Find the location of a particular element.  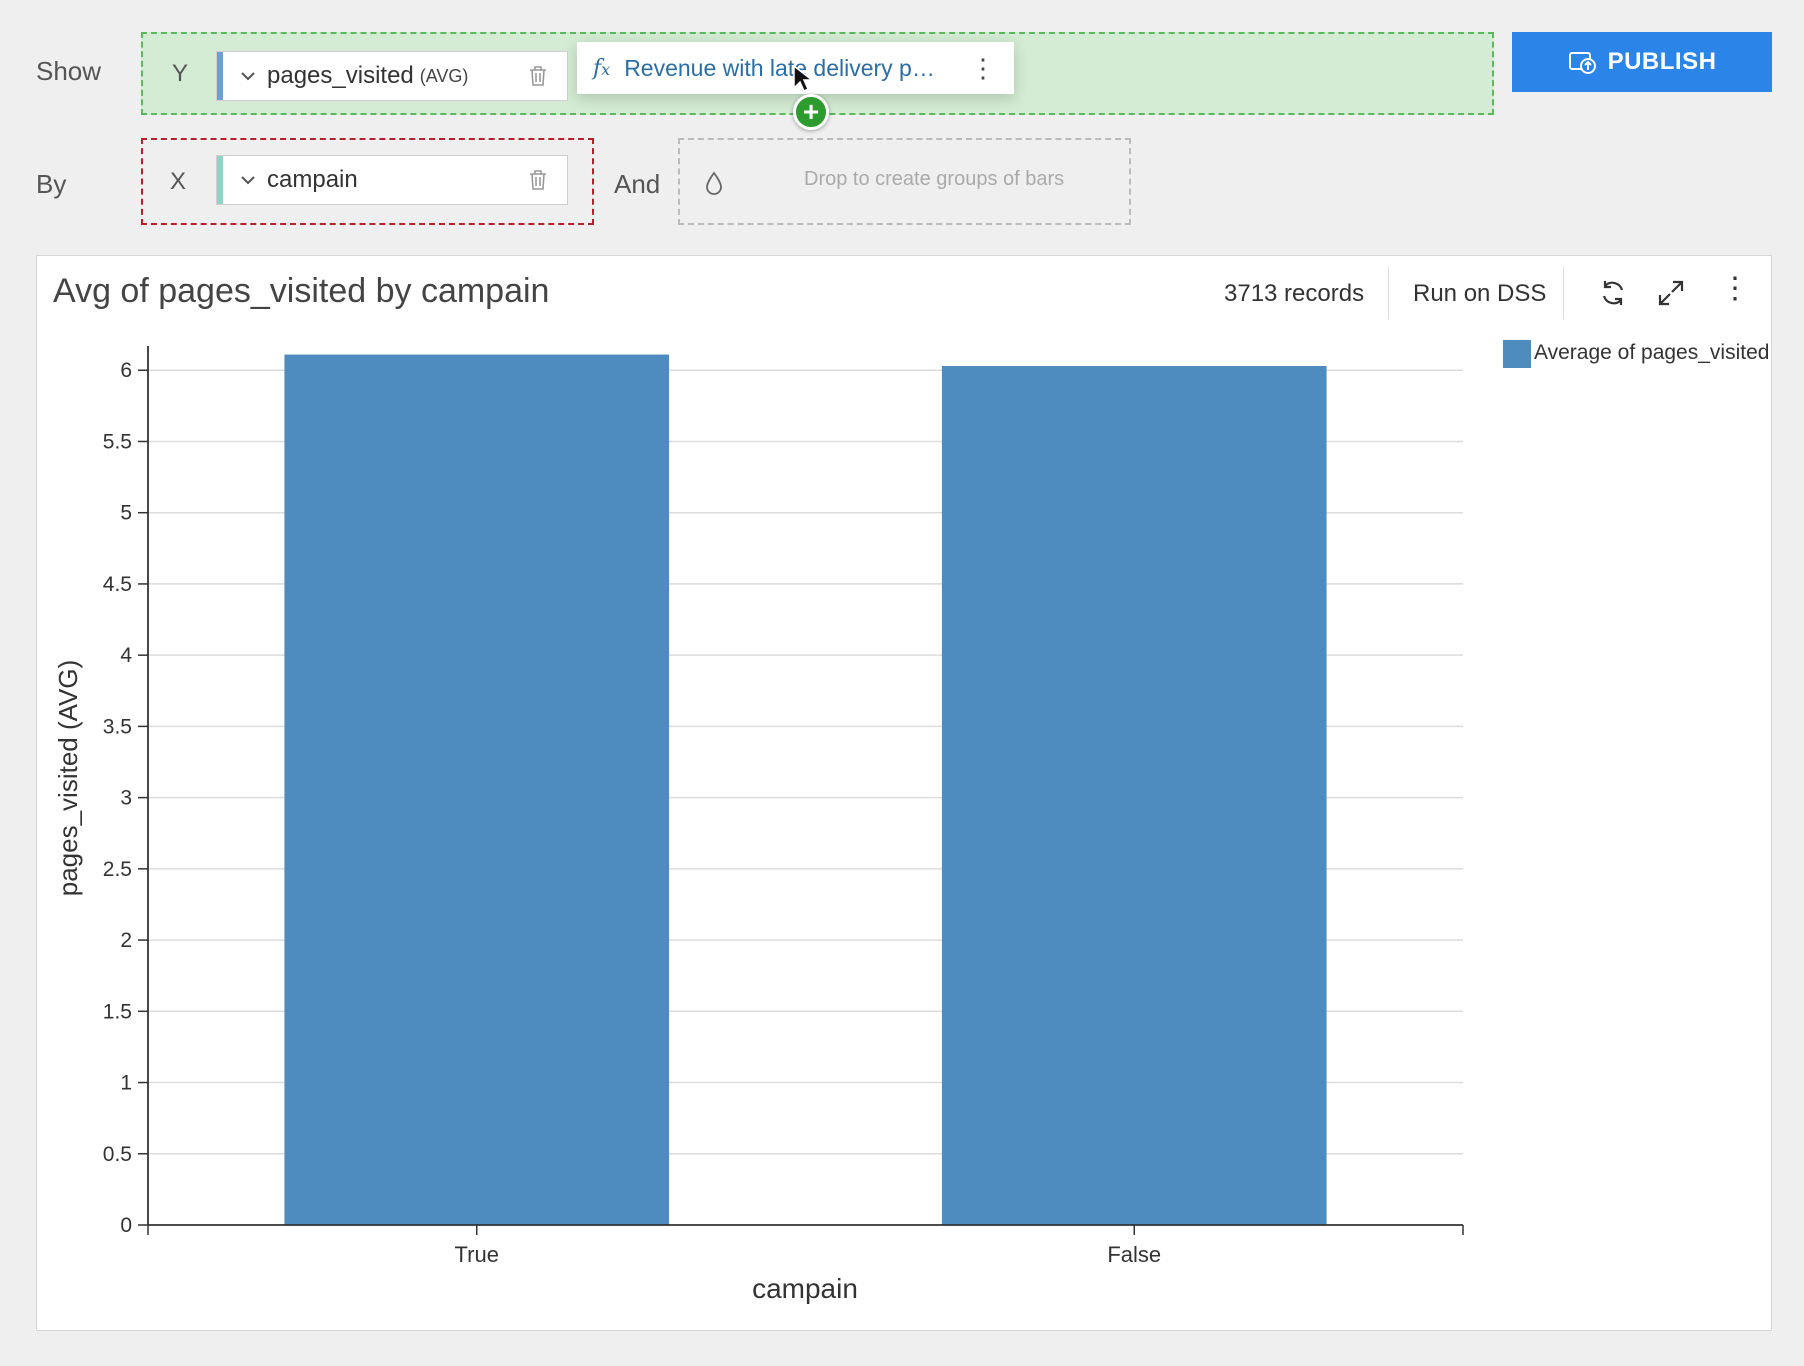

y-tick-label: 1.5 is located at coordinates (117, 1011).